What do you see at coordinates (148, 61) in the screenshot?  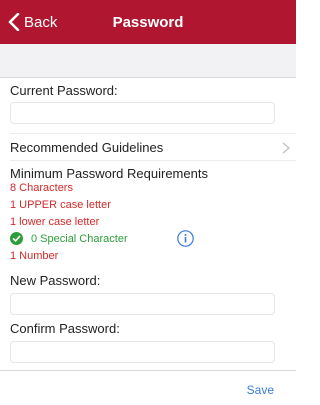 I see `top-spacer` at bounding box center [148, 61].